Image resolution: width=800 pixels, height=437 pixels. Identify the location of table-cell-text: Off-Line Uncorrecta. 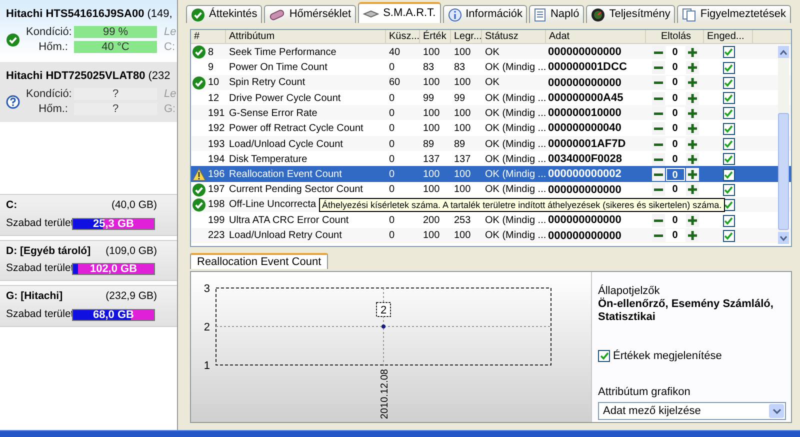
(272, 205).